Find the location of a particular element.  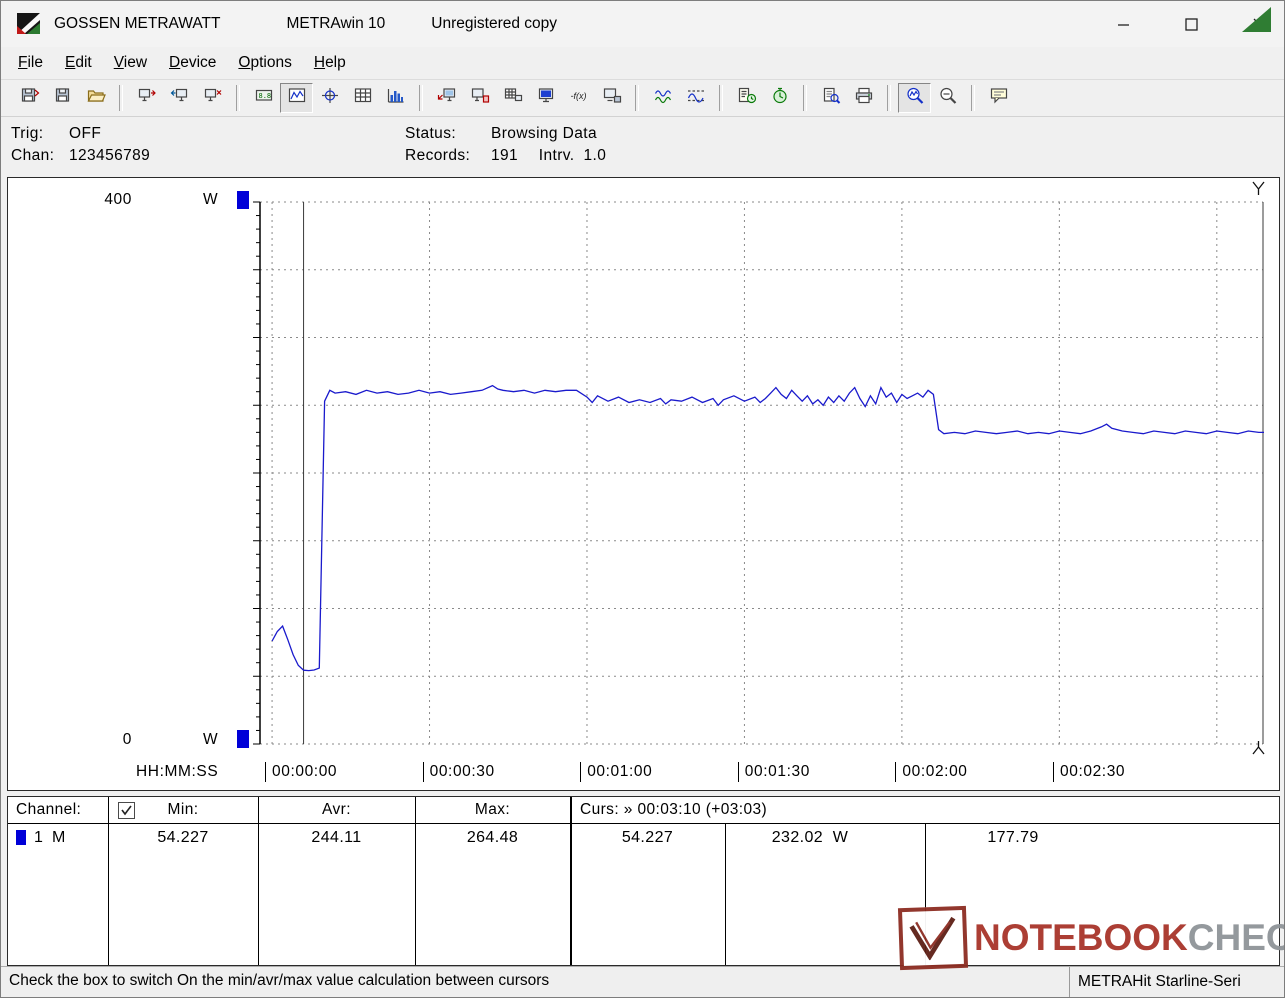

memory-store-button is located at coordinates (611, 98).